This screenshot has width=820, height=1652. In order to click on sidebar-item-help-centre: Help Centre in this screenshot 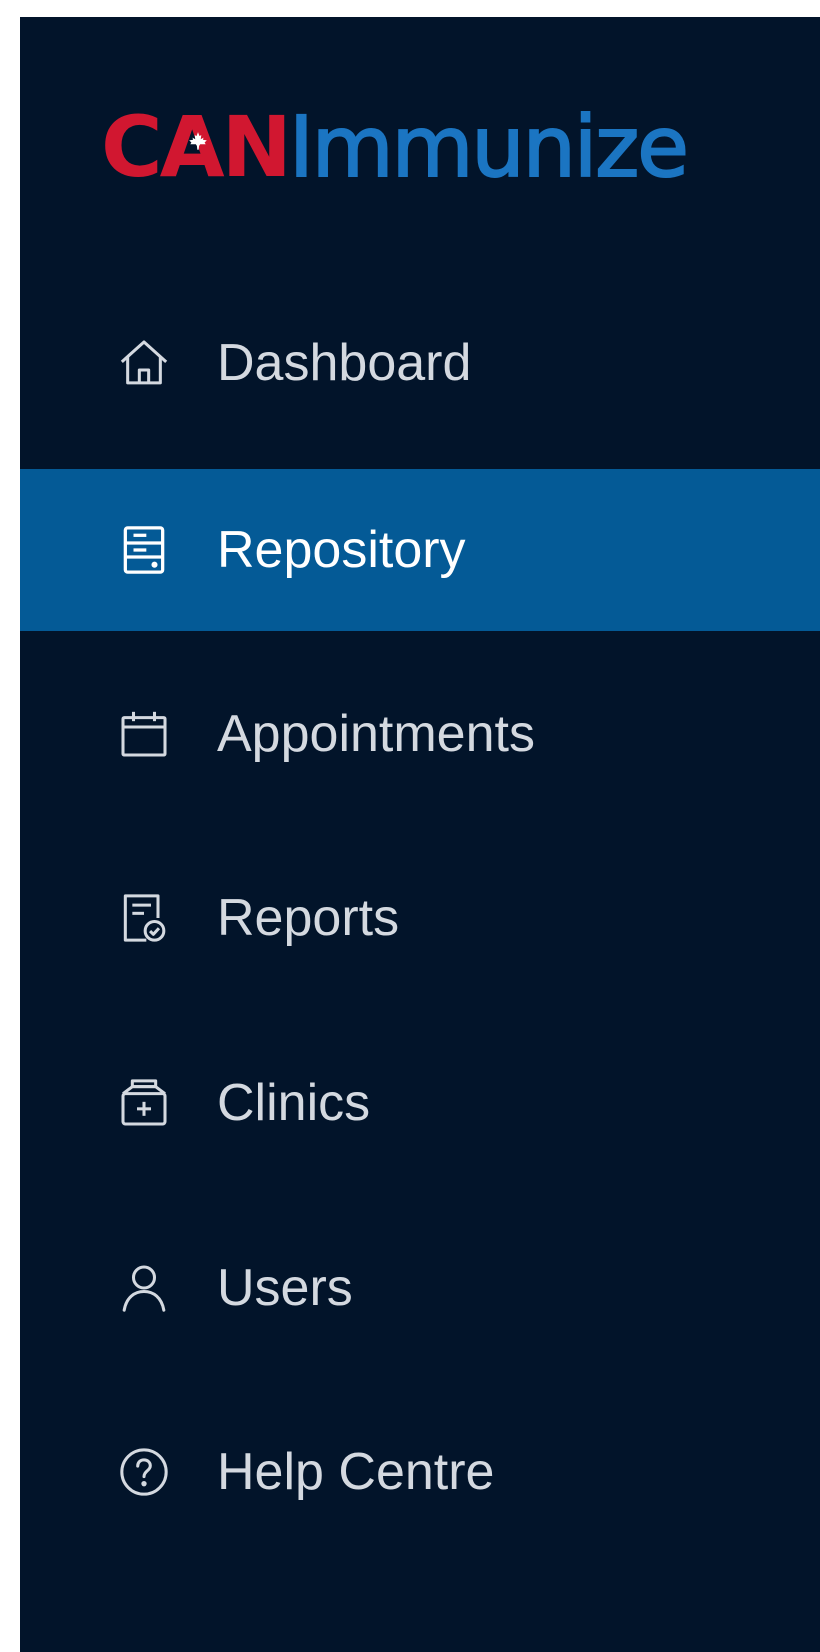, I will do `click(420, 1472)`.